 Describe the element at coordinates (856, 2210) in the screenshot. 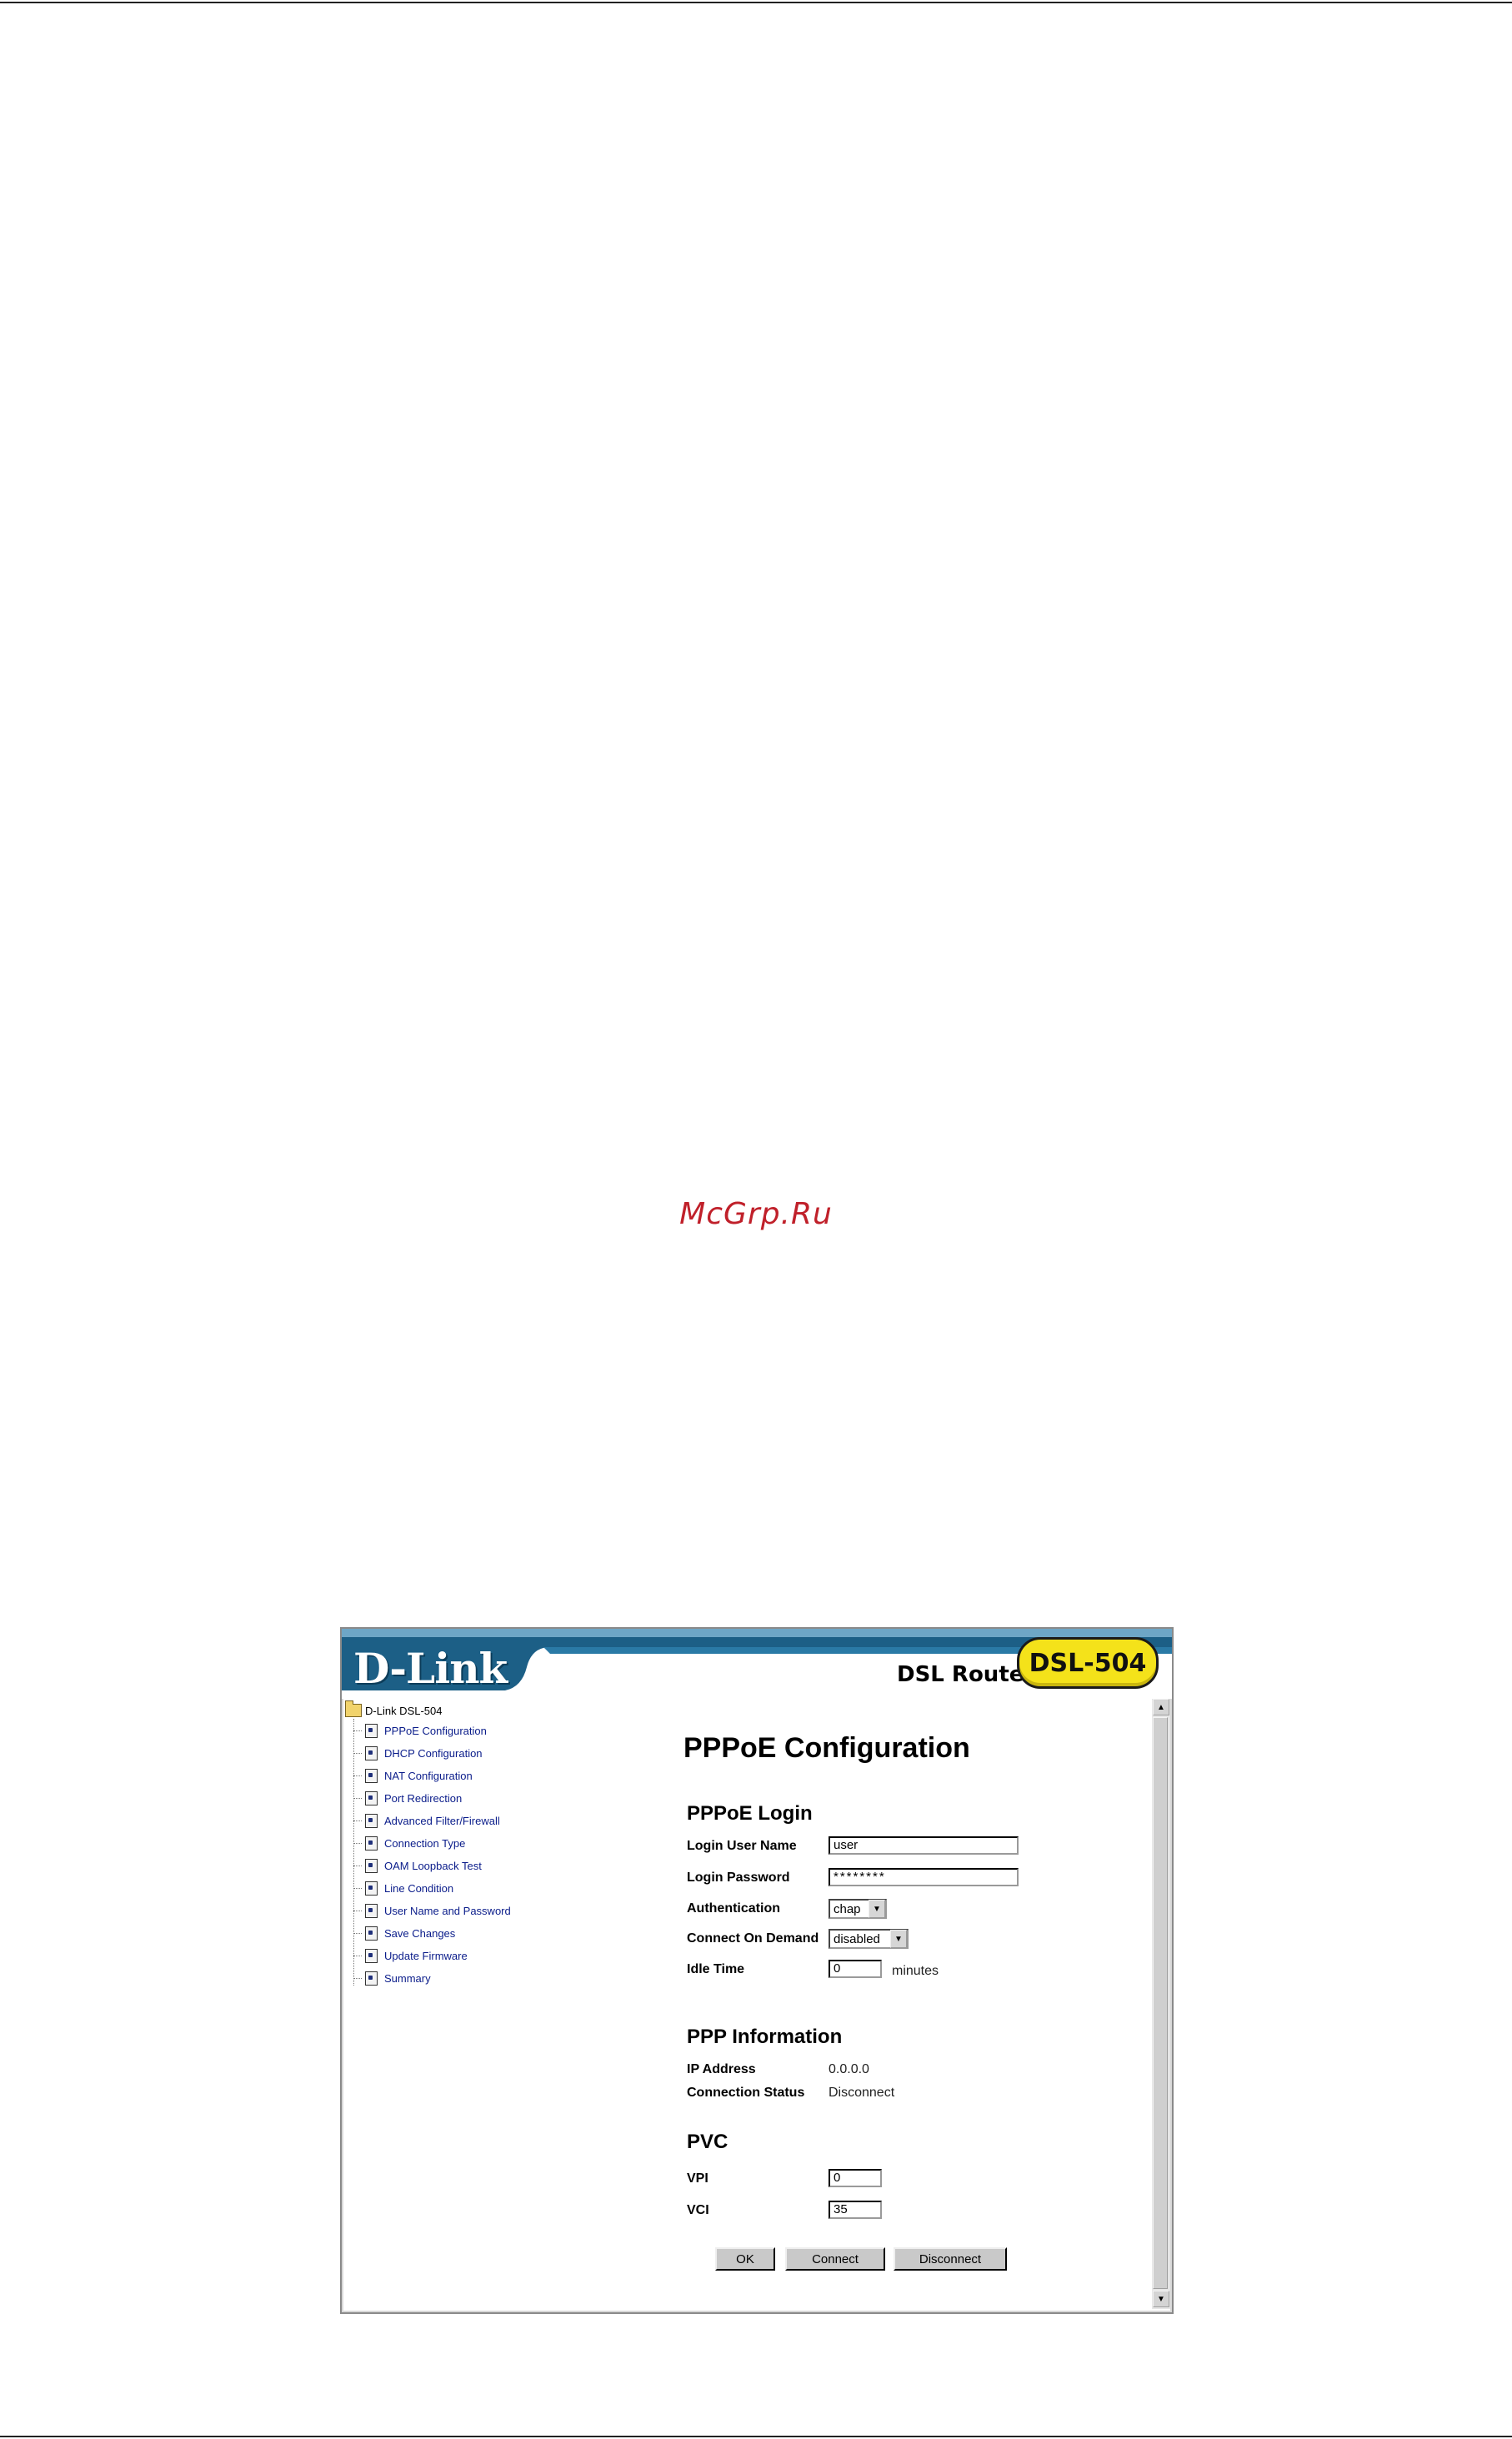

I see `vci-input: 35` at that location.